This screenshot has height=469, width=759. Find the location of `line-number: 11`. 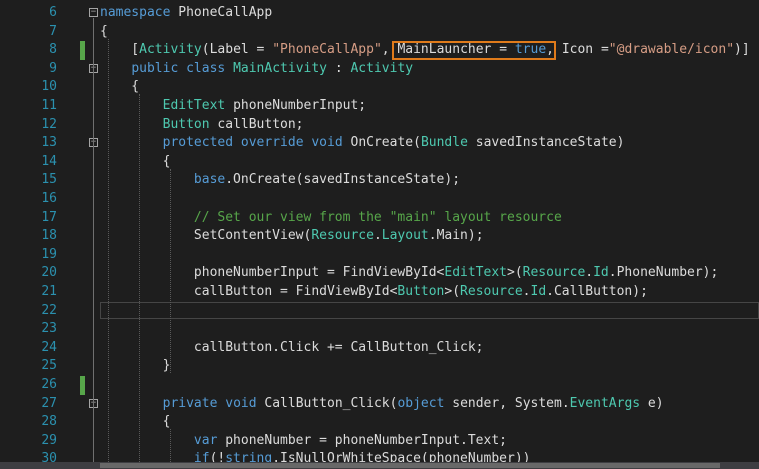

line-number: 11 is located at coordinates (49, 105).